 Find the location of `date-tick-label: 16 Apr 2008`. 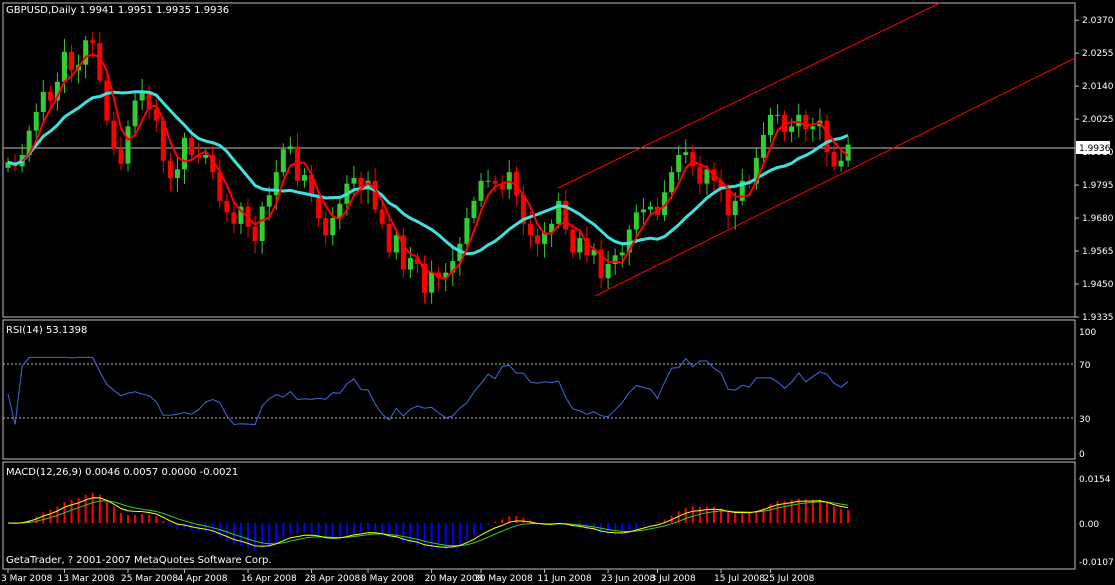

date-tick-label: 16 Apr 2008 is located at coordinates (269, 579).